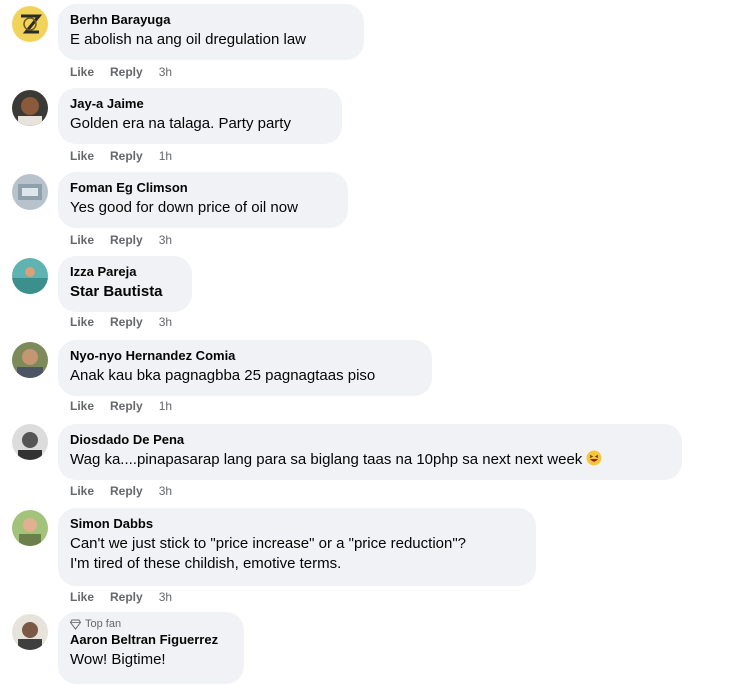 The width and height of the screenshot is (750, 688). I want to click on mentioned-name-link: Star Bautista, so click(125, 292).